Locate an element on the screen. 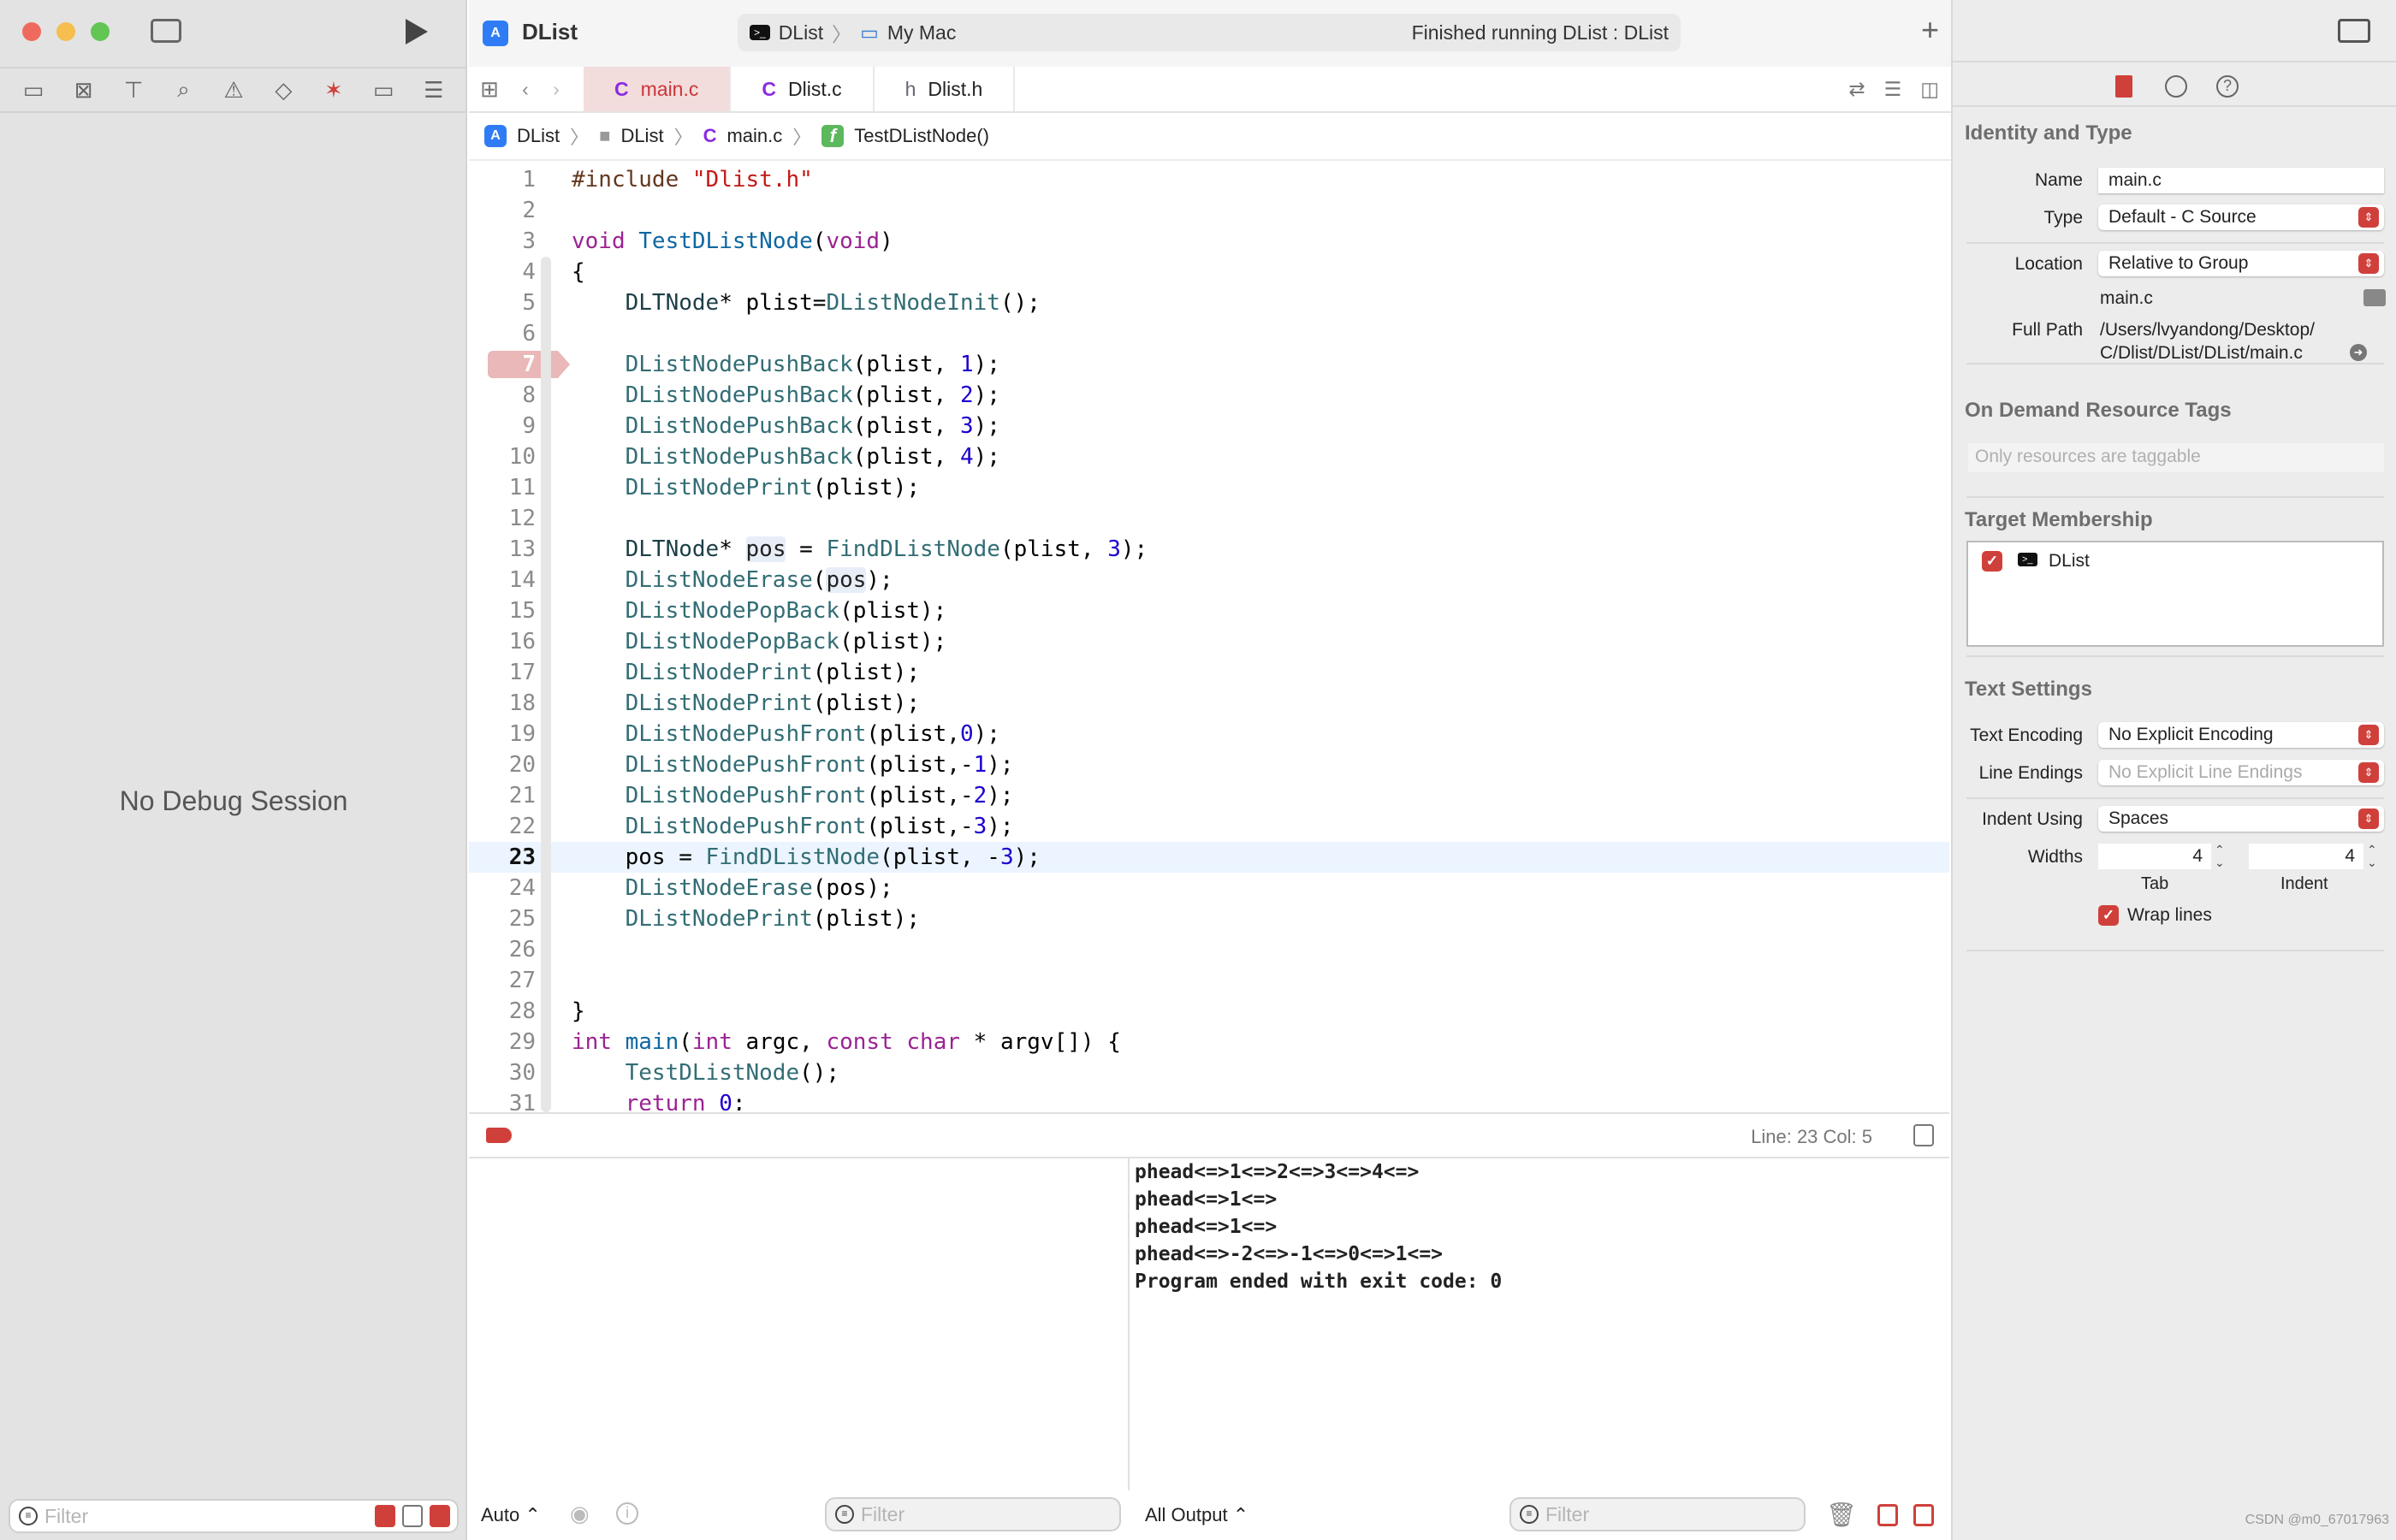 The image size is (2396, 1540). code-line: 30 TestDListNode(); is located at coordinates (1209, 1072).